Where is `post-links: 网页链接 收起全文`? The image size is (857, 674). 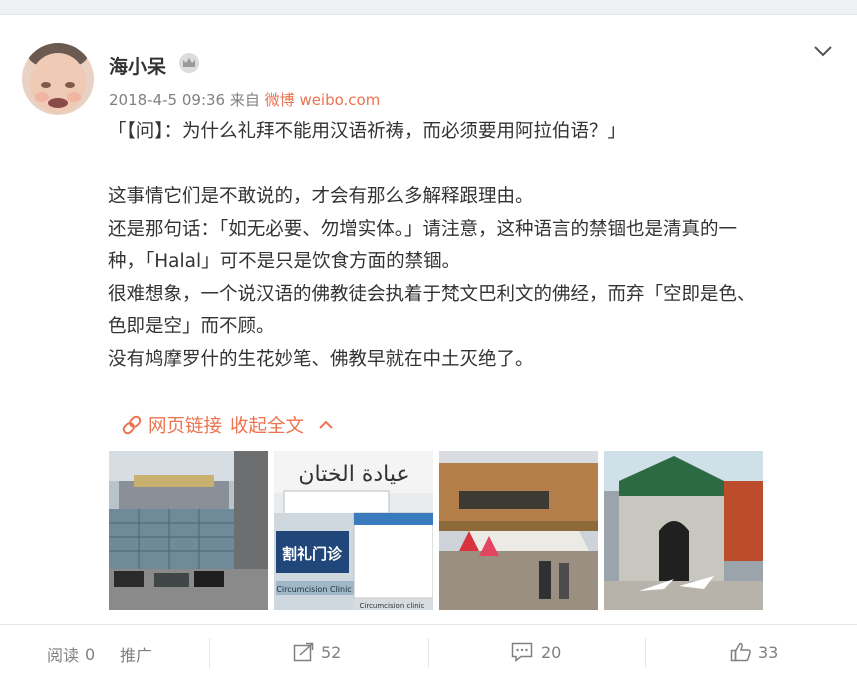 post-links: 网页链接 收起全文 is located at coordinates (228, 425).